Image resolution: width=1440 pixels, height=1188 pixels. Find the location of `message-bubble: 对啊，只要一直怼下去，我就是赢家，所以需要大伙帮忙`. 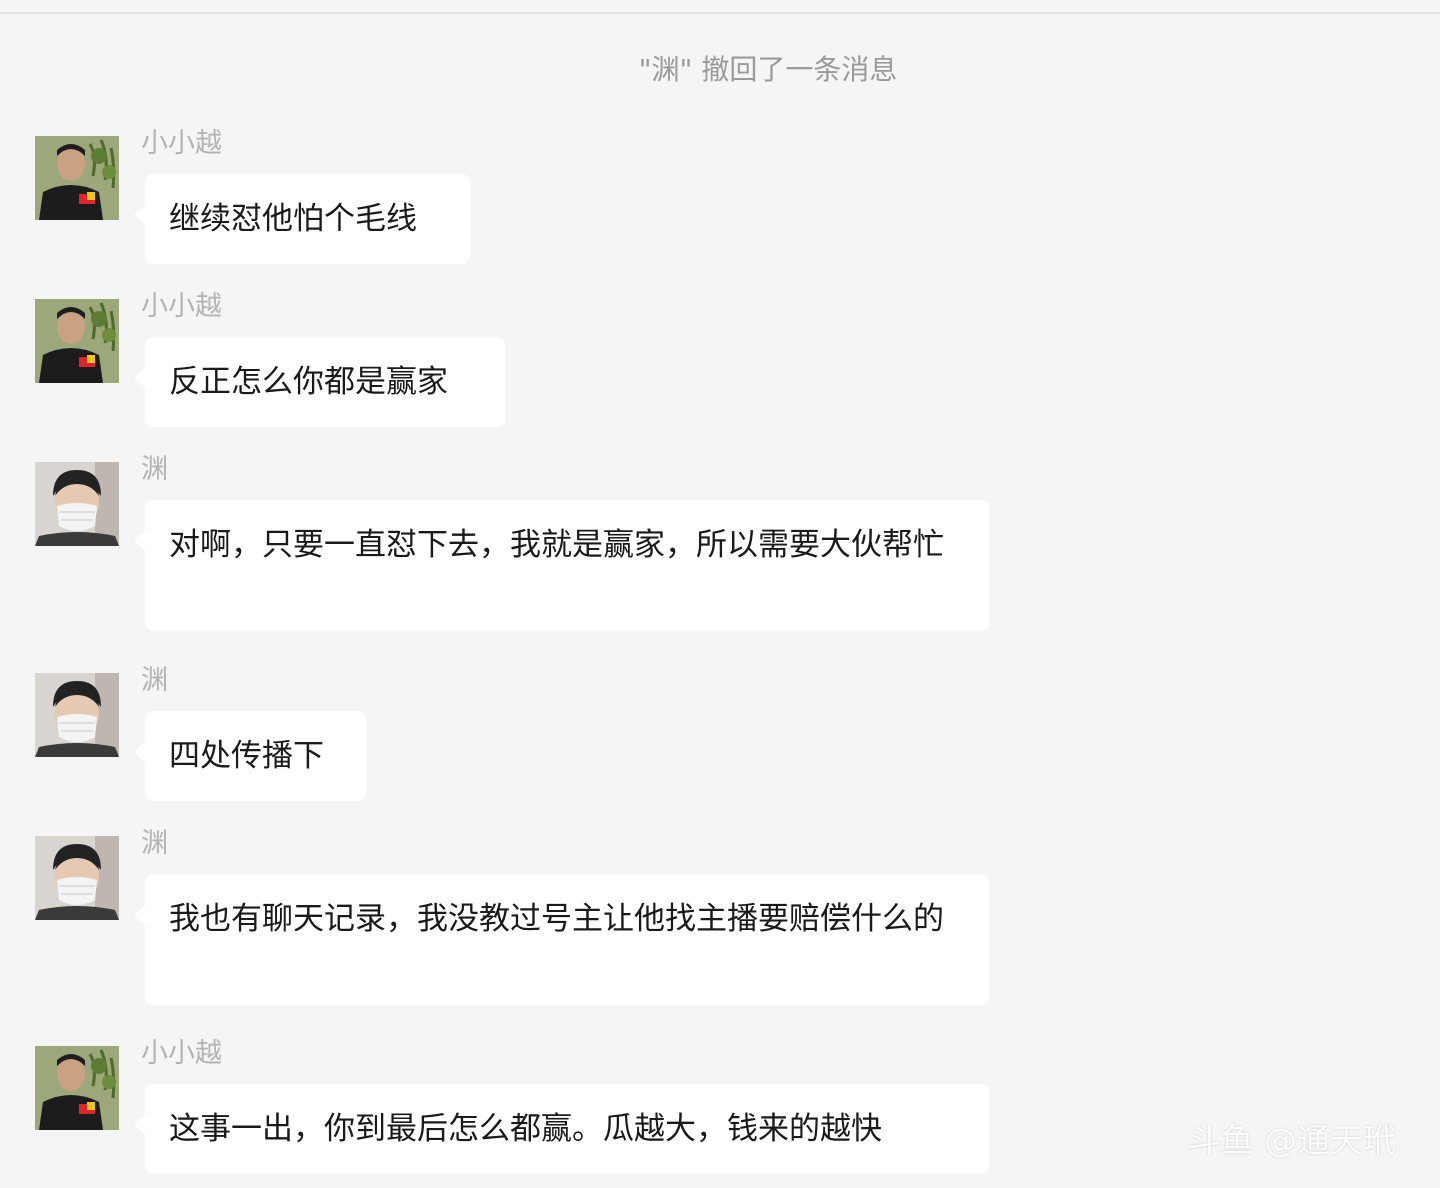

message-bubble: 对啊，只要一直怼下去，我就是赢家，所以需要大伙帮忙 is located at coordinates (561, 565).